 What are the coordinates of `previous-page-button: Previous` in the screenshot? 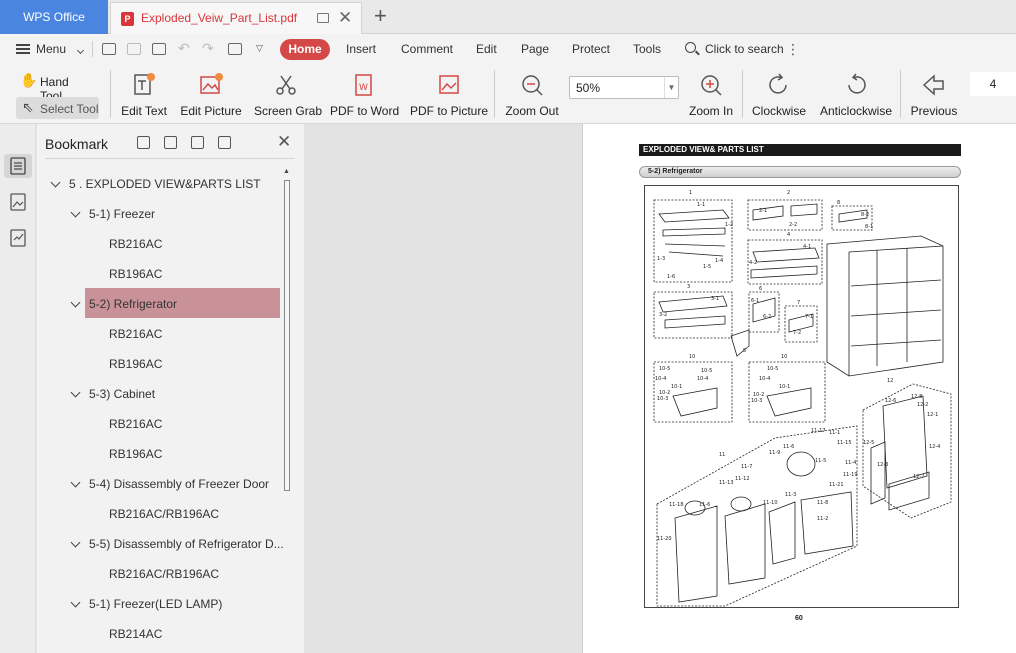 It's located at (934, 94).